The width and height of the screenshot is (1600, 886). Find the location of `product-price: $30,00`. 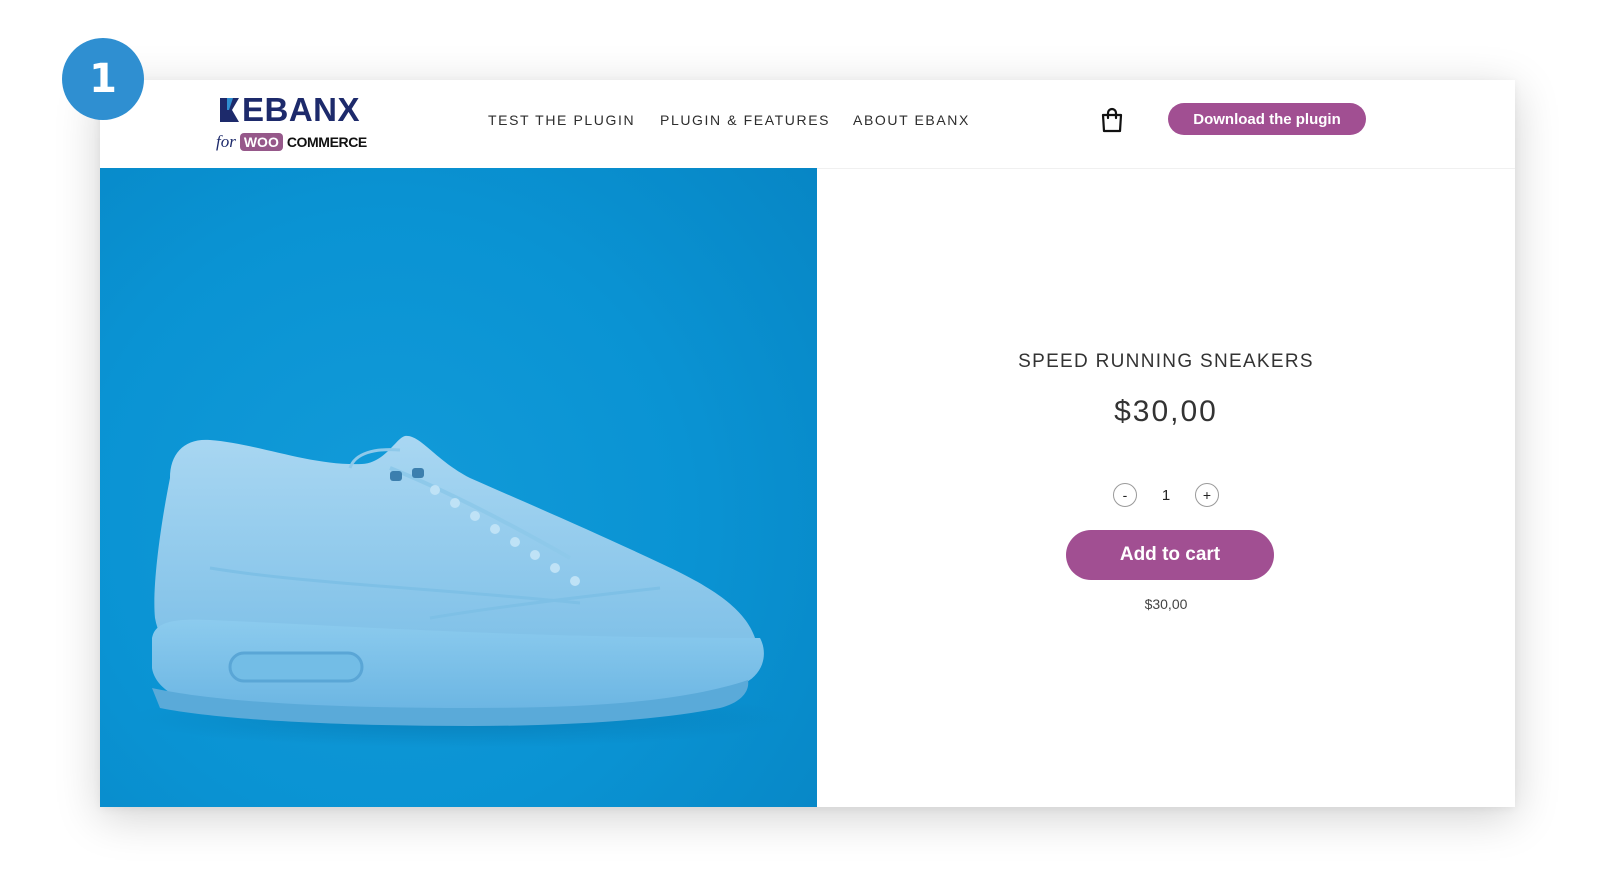

product-price: $30,00 is located at coordinates (1166, 411).